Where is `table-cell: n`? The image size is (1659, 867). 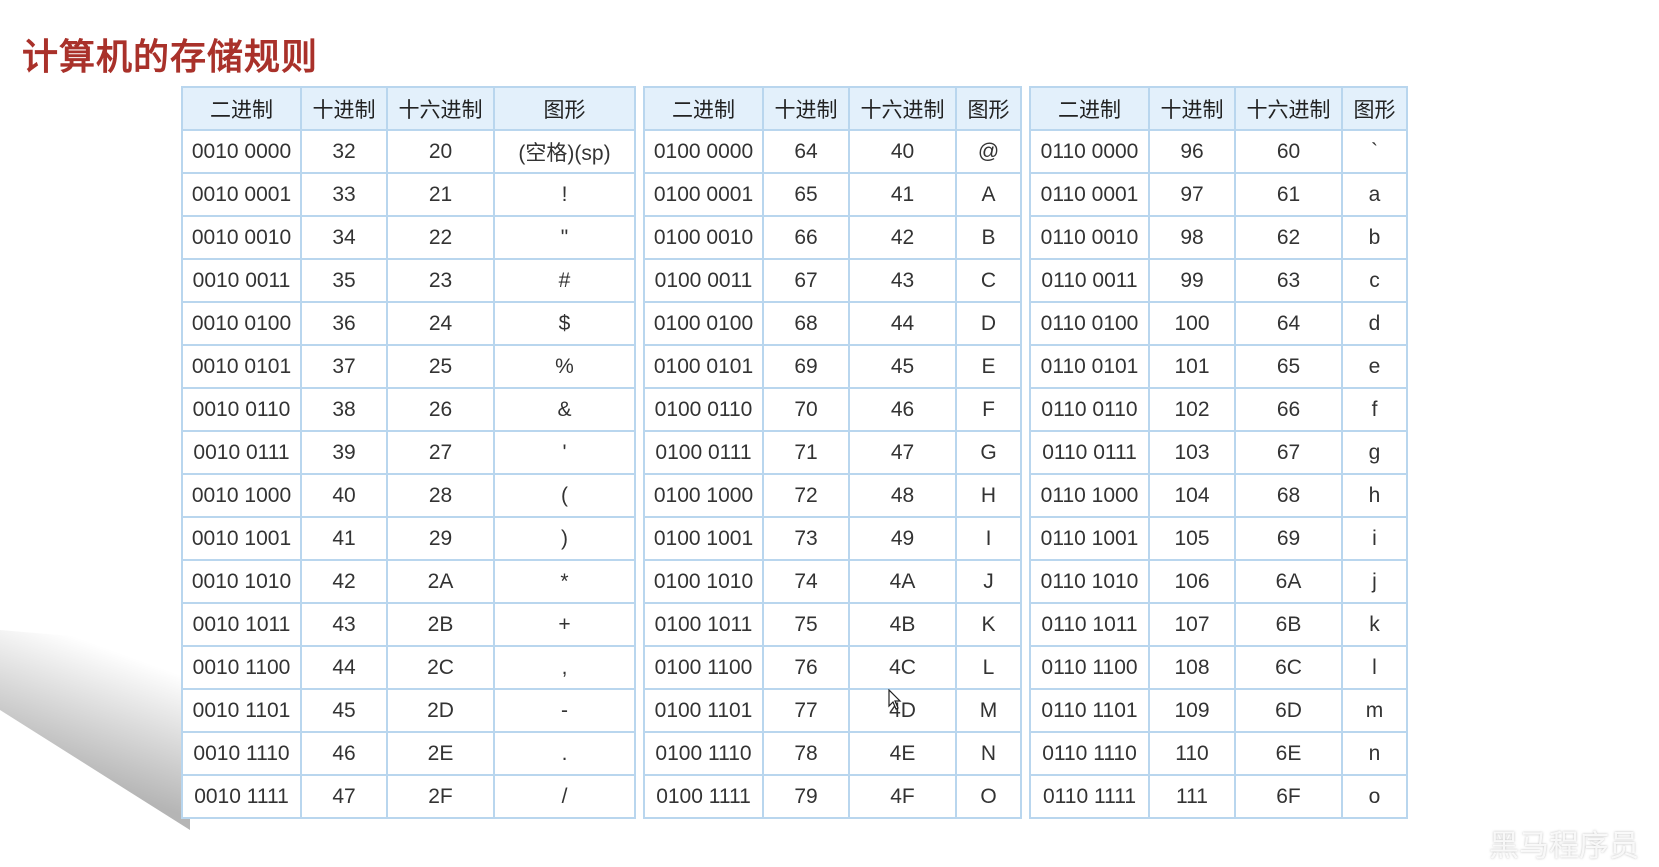 table-cell: n is located at coordinates (1374, 753).